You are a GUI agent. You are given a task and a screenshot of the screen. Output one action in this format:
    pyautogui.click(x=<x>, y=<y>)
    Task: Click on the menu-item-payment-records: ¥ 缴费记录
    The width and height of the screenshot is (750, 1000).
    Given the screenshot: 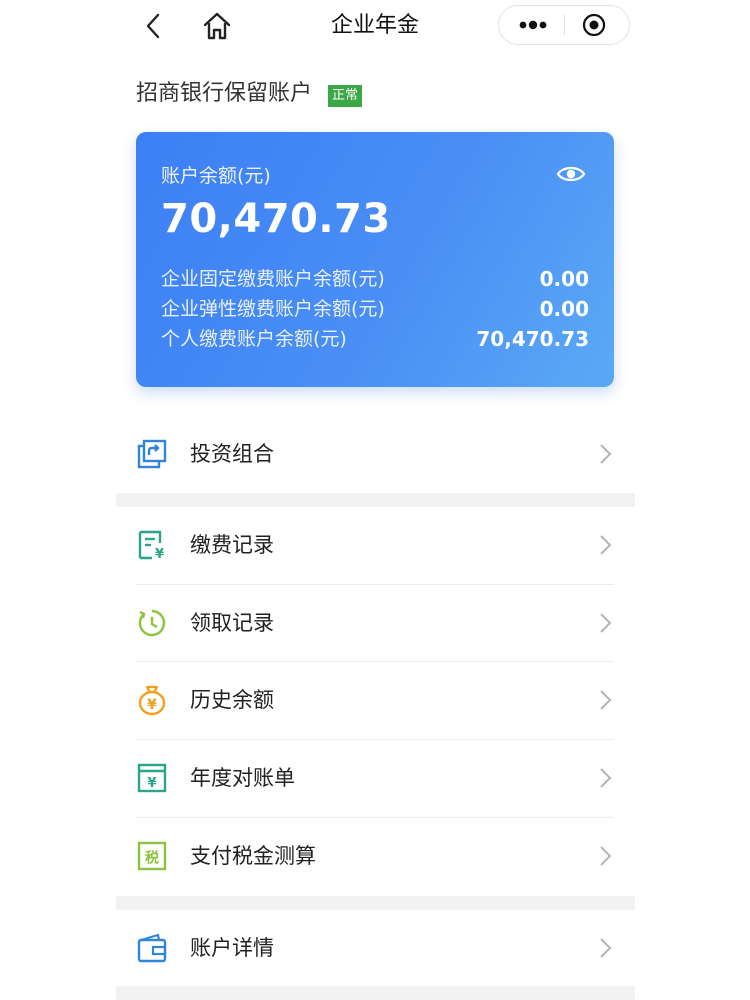 What is the action you would take?
    pyautogui.click(x=375, y=545)
    